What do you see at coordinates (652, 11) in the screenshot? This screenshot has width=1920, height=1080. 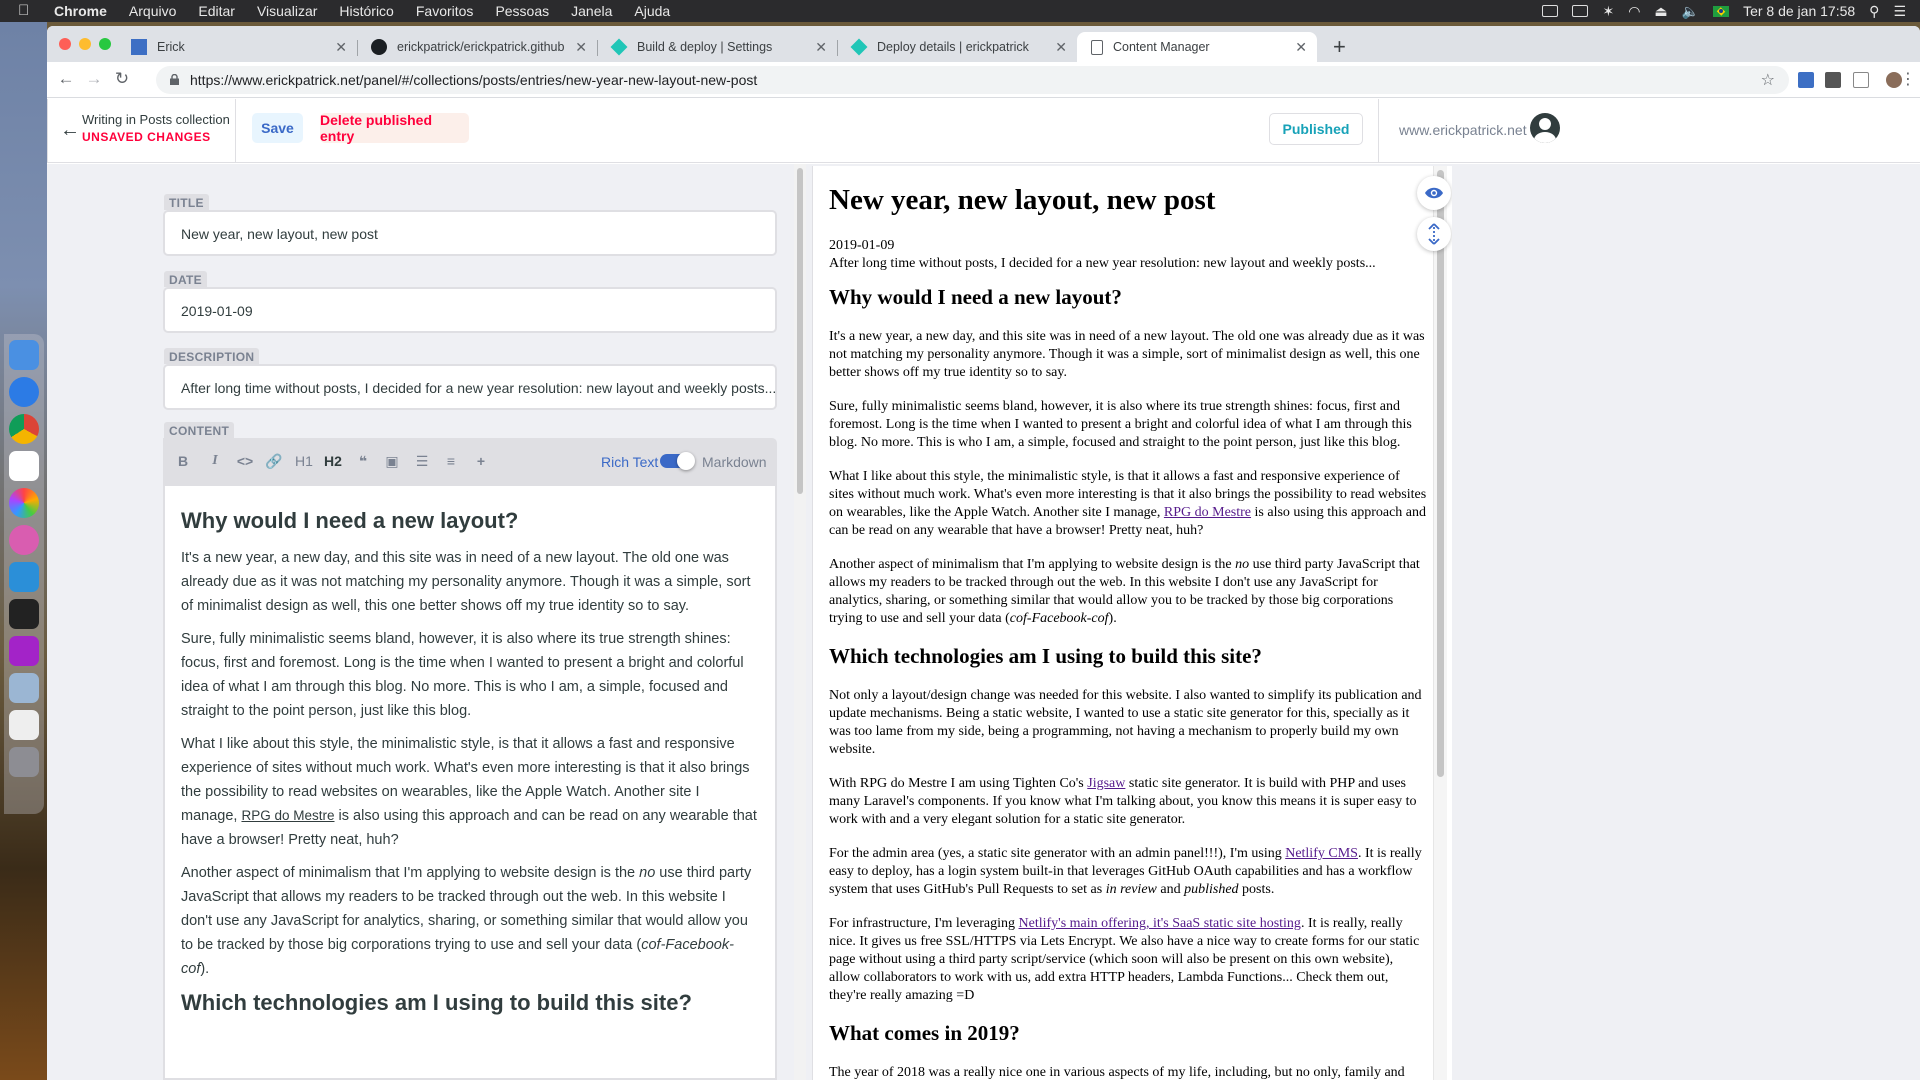 I see `menu-item-ajuda: Ajuda` at bounding box center [652, 11].